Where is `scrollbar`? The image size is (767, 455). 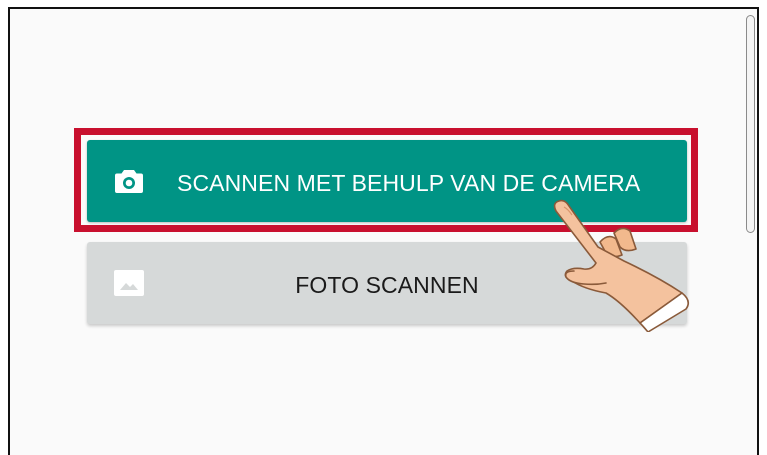
scrollbar is located at coordinates (750, 124).